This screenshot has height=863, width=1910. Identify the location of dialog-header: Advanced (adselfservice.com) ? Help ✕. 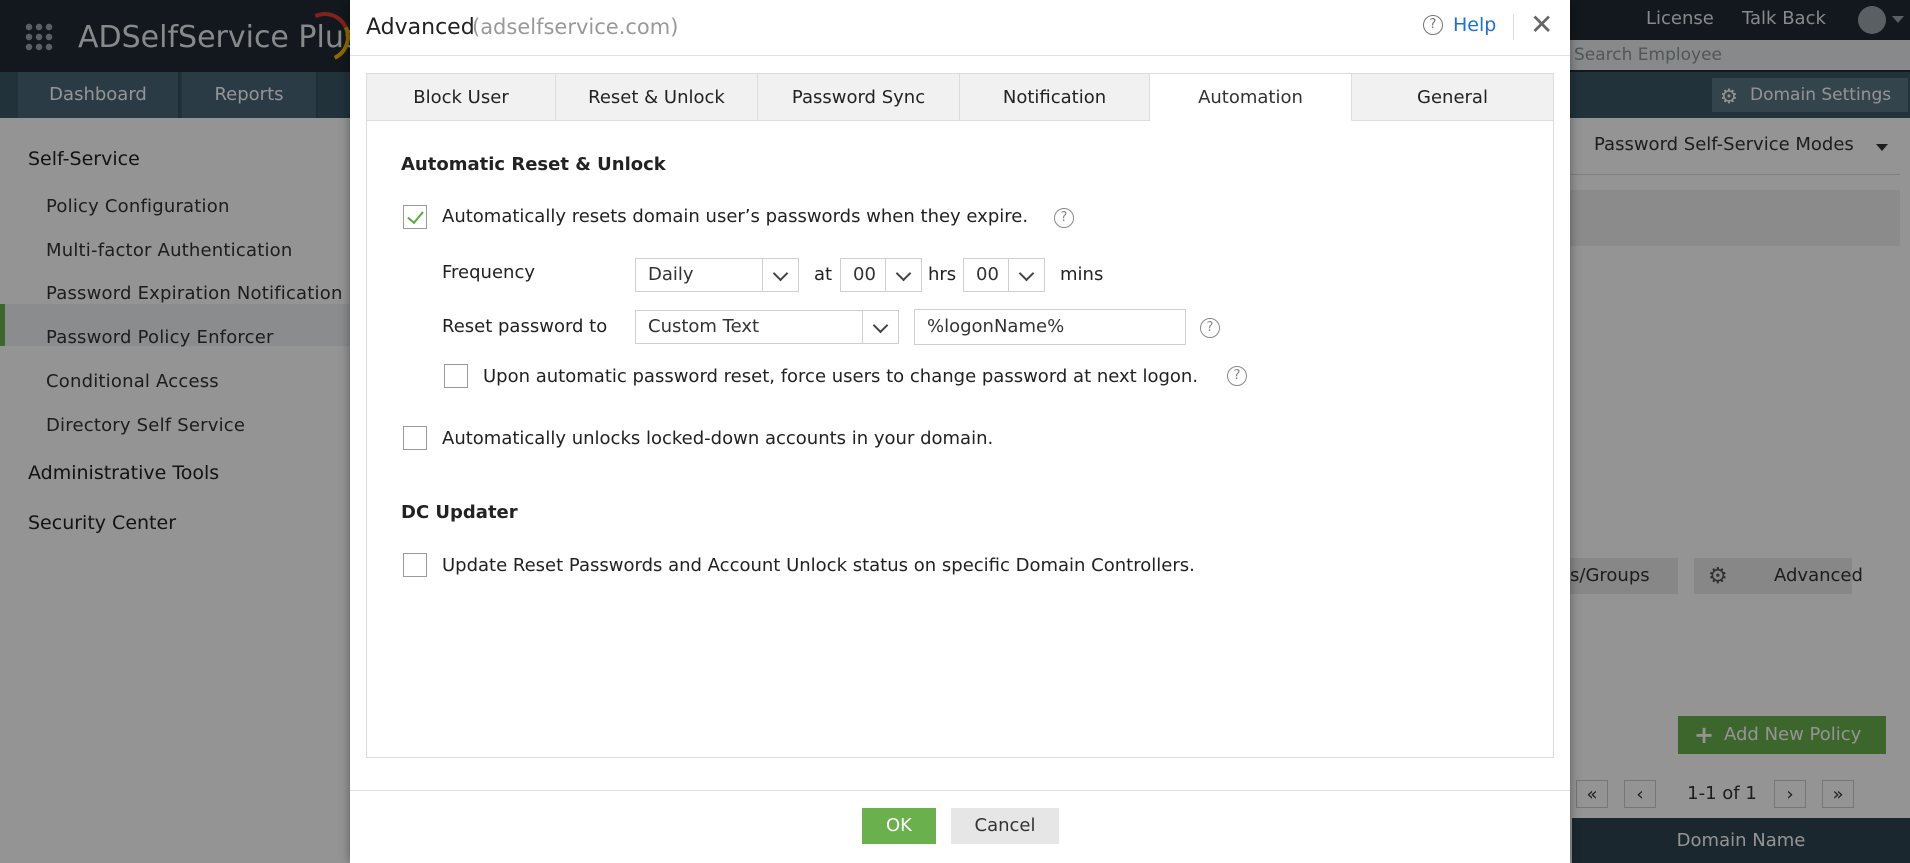
(960, 28).